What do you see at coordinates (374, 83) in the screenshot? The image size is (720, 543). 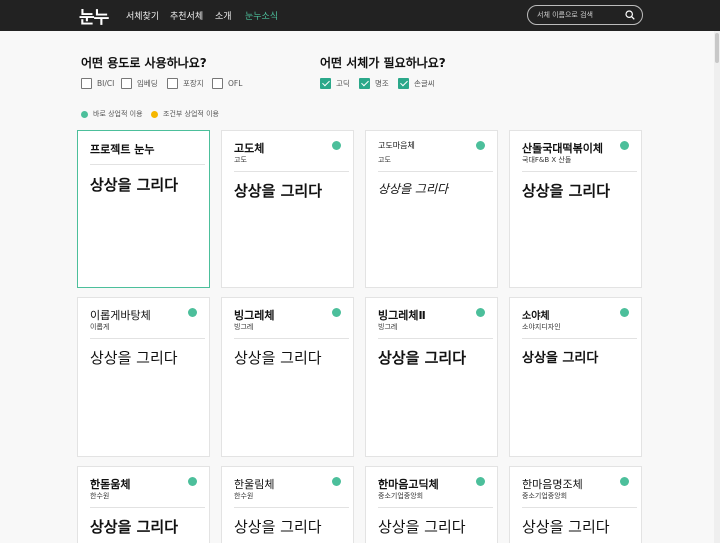 I see `style-option-myeongjo: 명조` at bounding box center [374, 83].